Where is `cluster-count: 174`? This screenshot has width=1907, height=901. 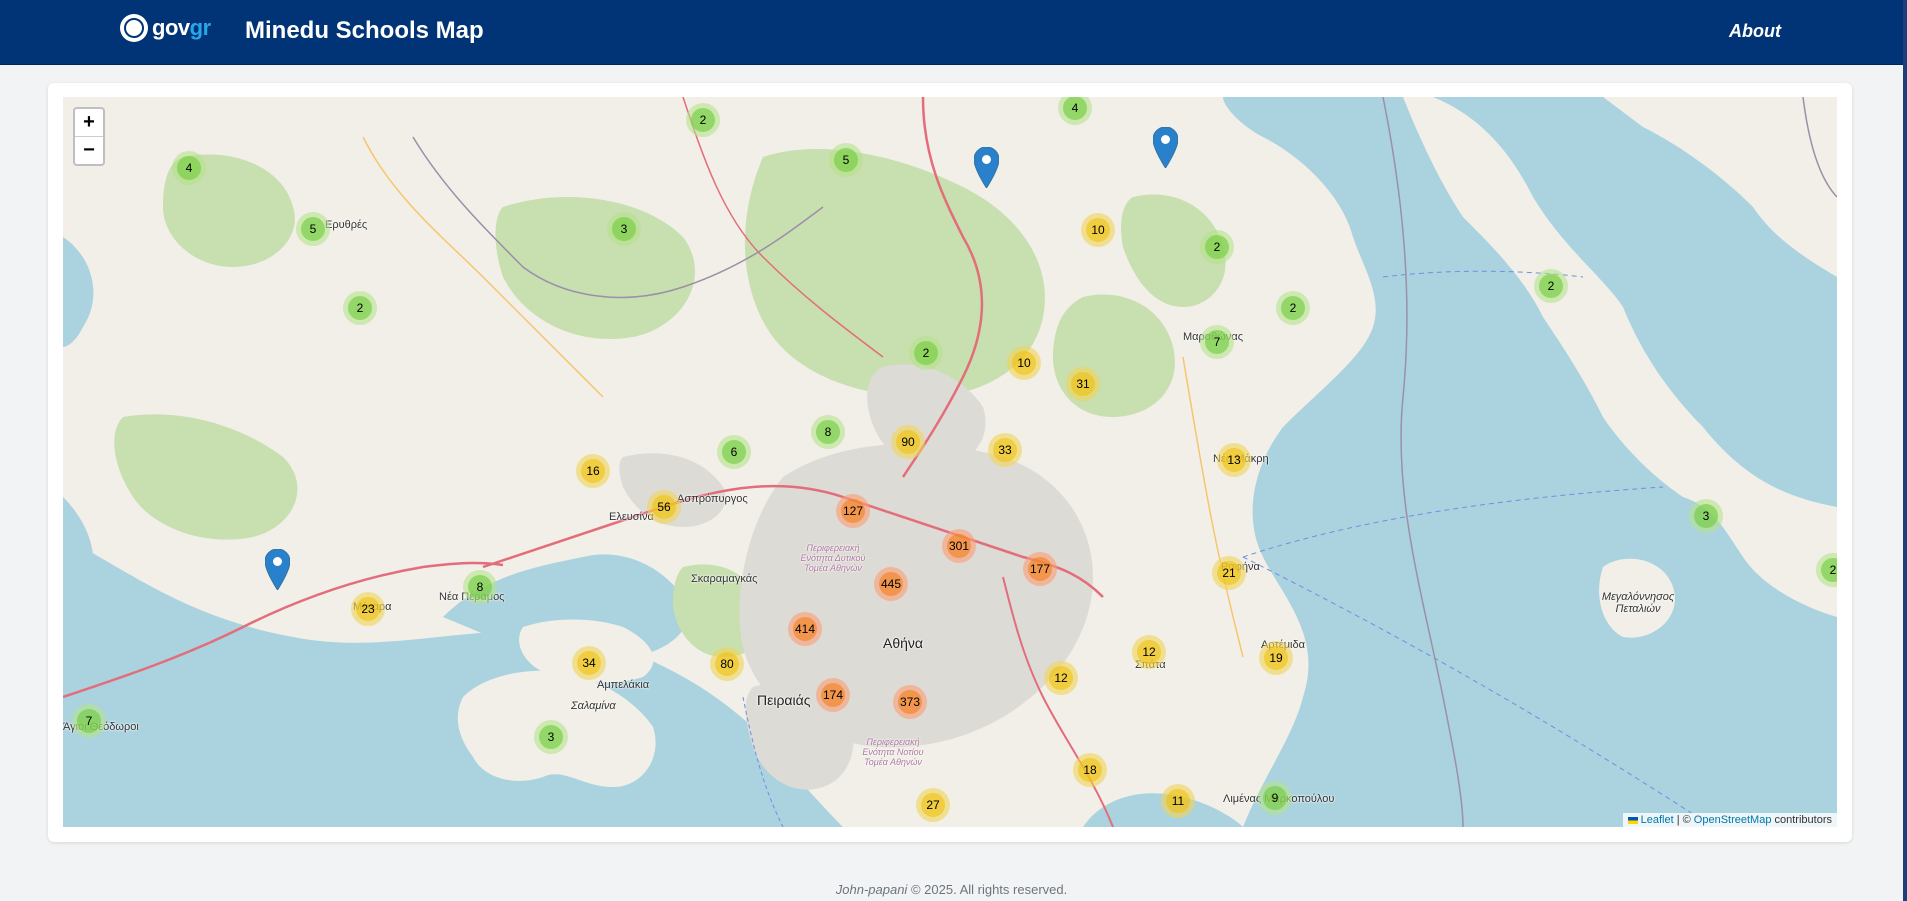
cluster-count: 174 is located at coordinates (833, 695).